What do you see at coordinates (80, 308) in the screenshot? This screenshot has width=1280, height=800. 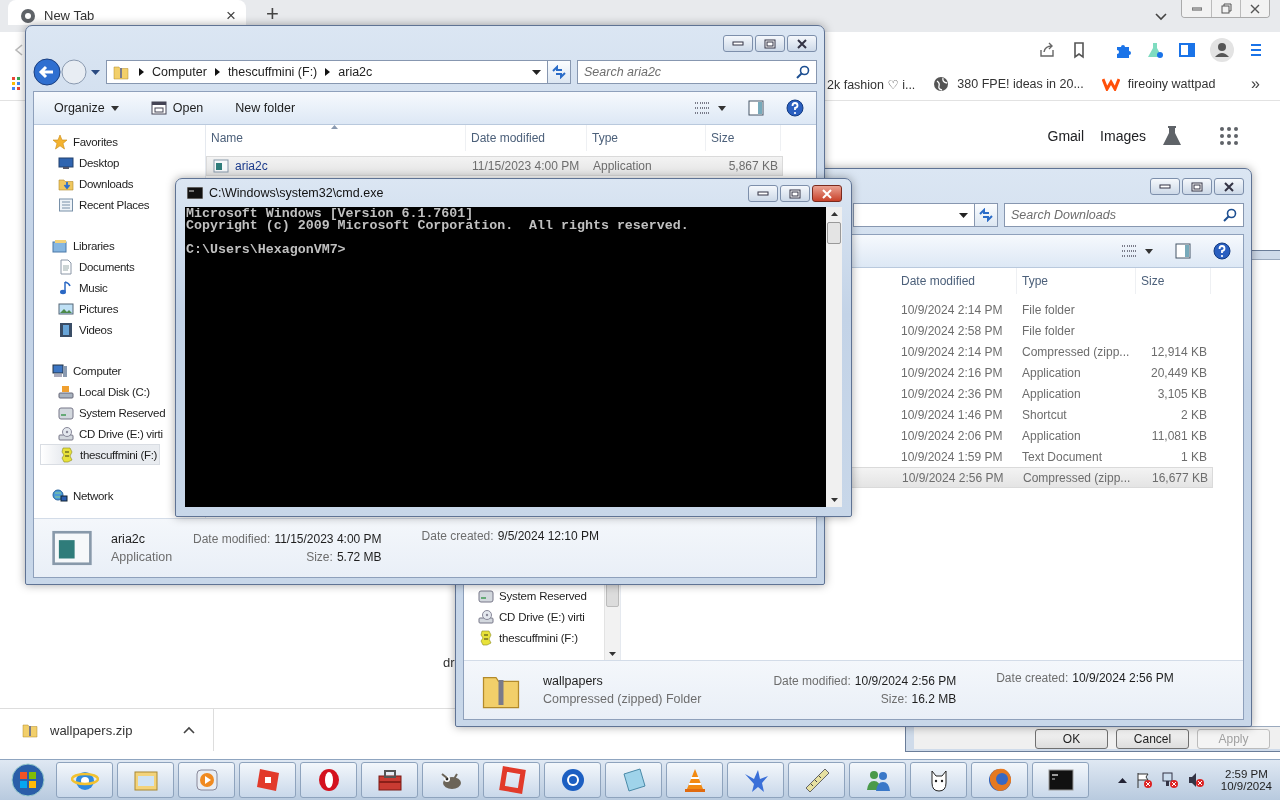 I see `nav-item: Pictures` at bounding box center [80, 308].